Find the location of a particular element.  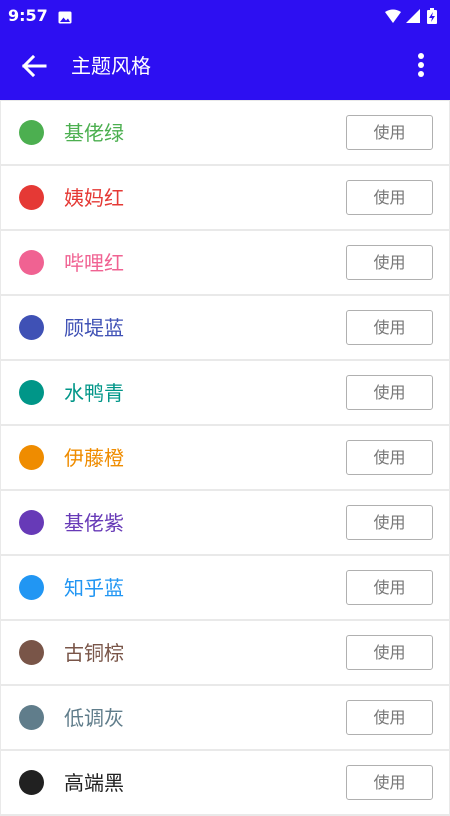

wifi-icon is located at coordinates (393, 16).